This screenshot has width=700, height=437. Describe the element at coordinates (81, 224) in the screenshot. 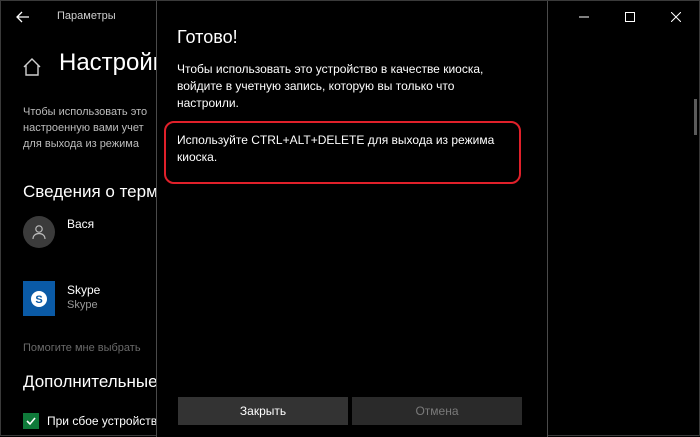

I see `account-name: Вася` at that location.